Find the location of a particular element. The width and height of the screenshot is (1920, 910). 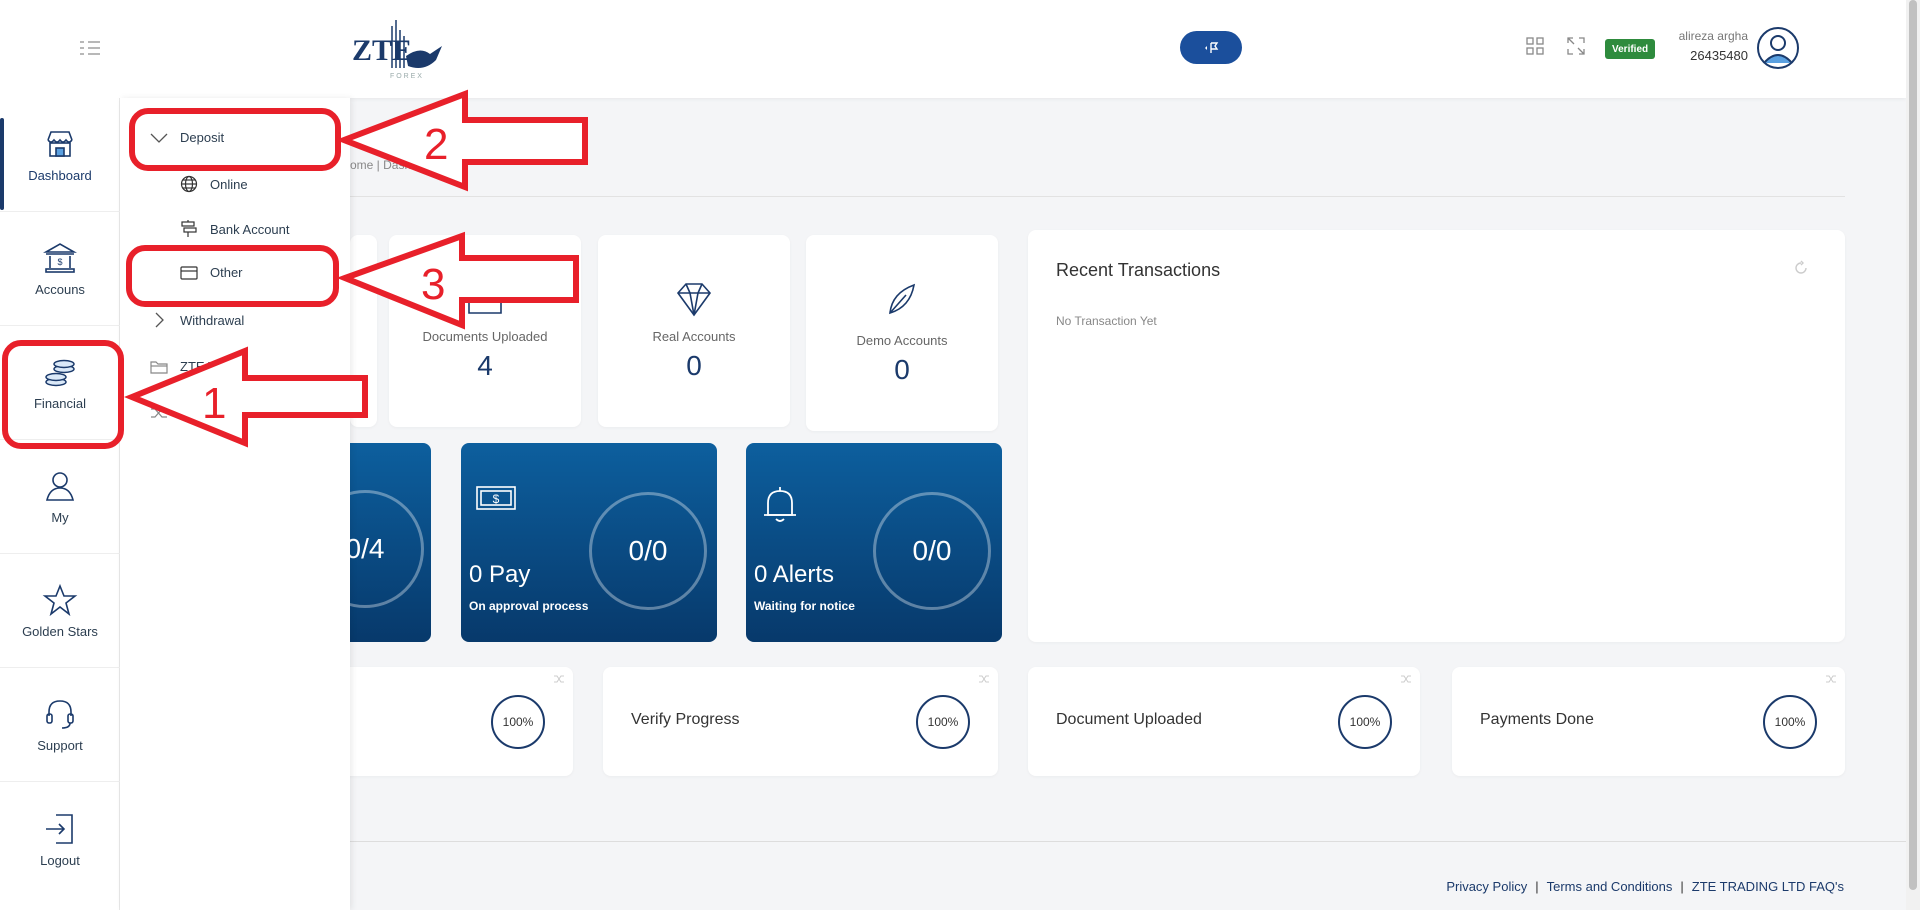

apps-grid-icon is located at coordinates (1535, 46).